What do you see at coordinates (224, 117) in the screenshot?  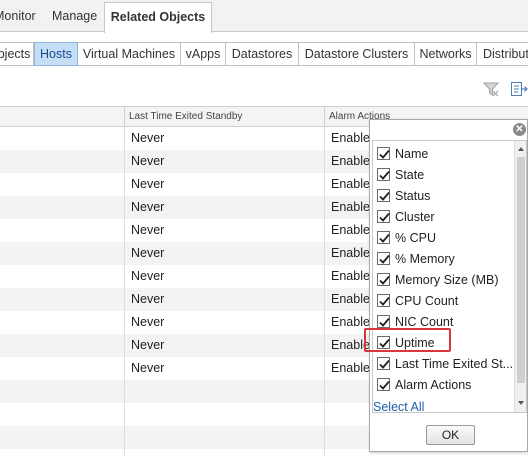 I see `column-last-time-exited-standby: Last Time Exited Standby` at bounding box center [224, 117].